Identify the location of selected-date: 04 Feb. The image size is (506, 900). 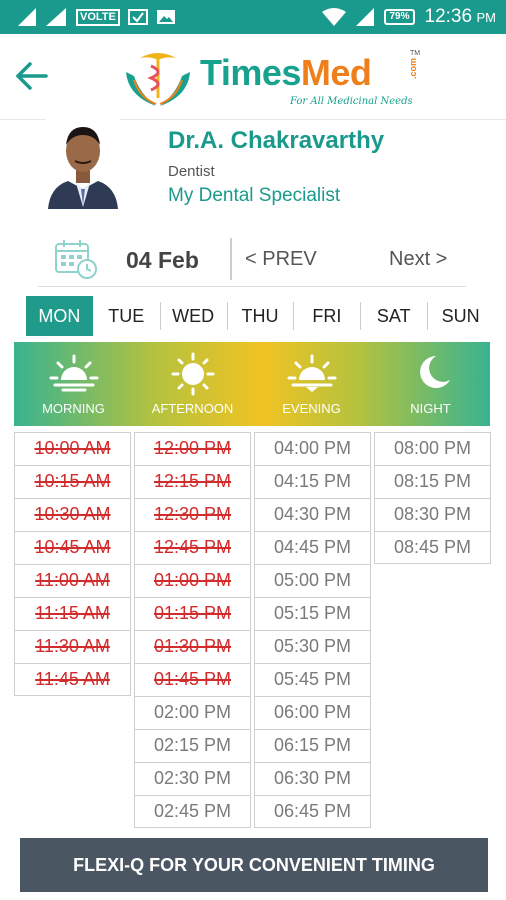
(162, 260).